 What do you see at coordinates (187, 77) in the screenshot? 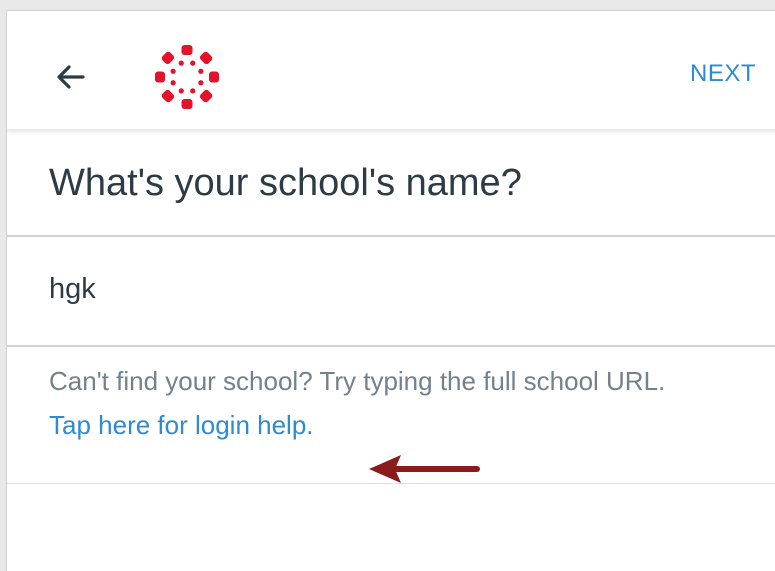
I see `canvas-logo-icon` at bounding box center [187, 77].